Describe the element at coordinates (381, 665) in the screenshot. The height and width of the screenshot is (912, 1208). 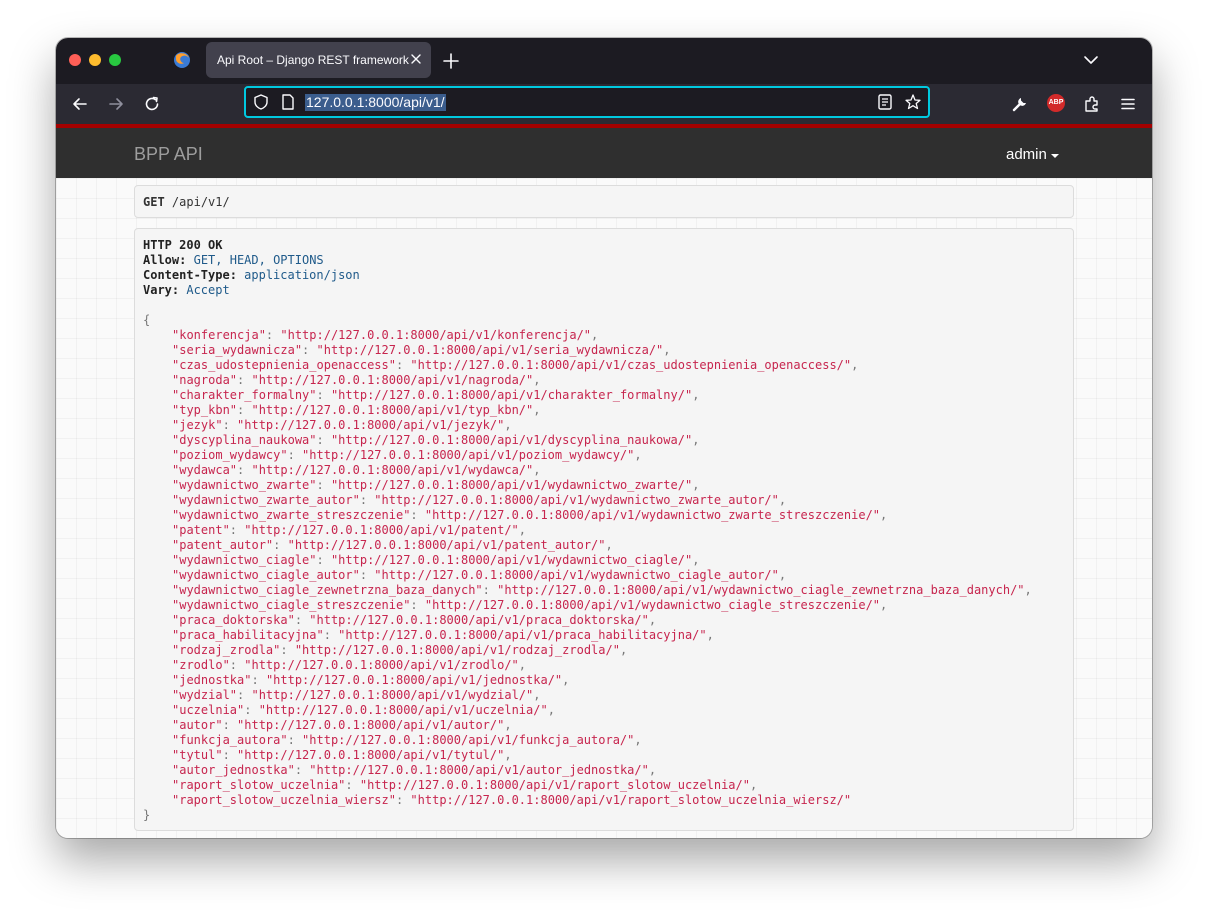
I see `json-url-link: "http://127.0.0.1:8000/api/v1/zrodlo/"` at that location.